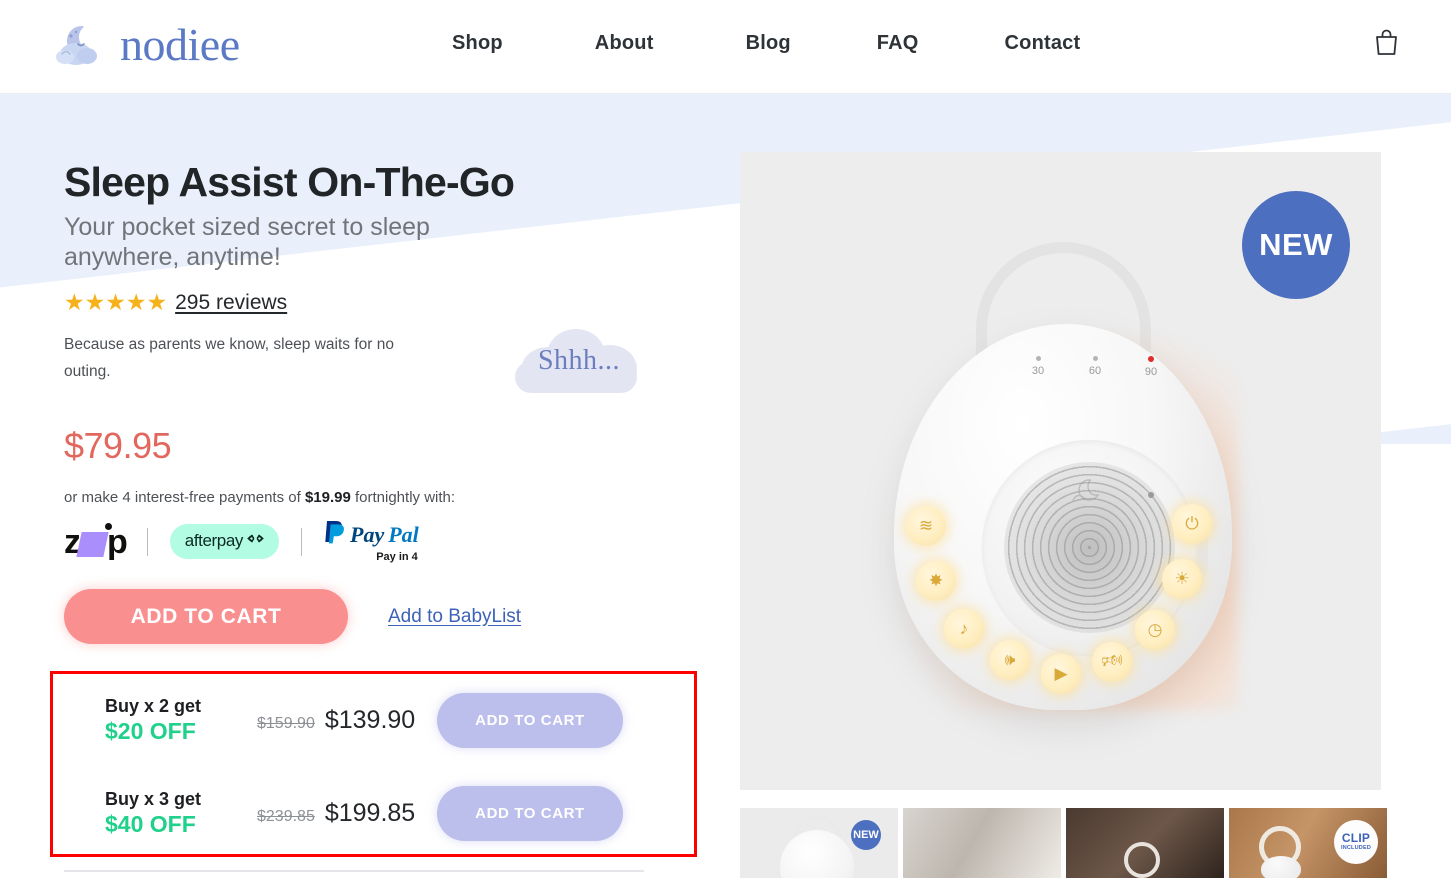 This screenshot has width=1451, height=878. I want to click on clip-badge-title: CLIP, so click(1356, 838).